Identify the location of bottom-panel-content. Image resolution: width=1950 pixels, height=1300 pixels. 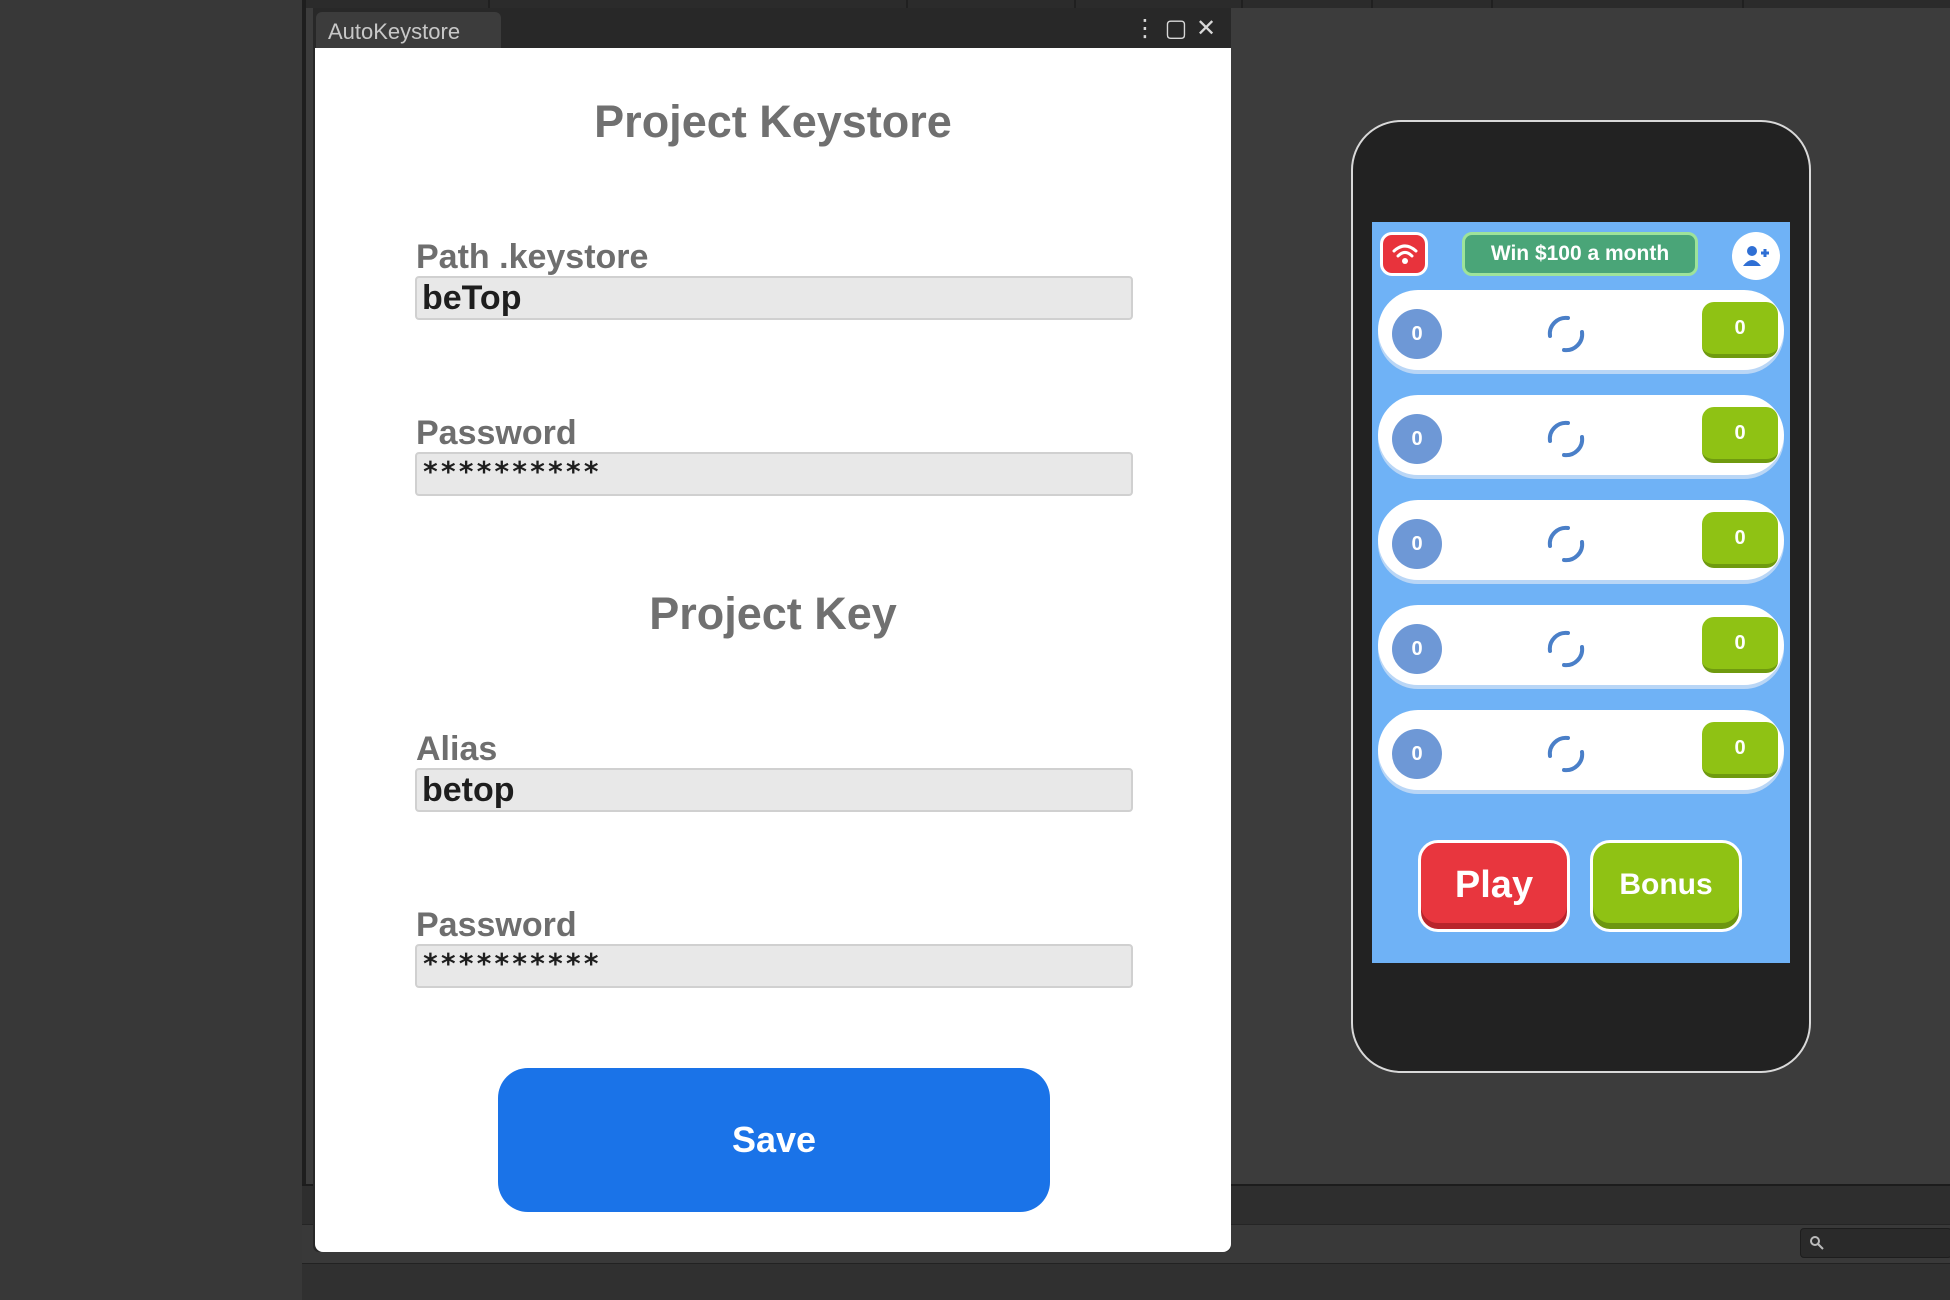
(1126, 1282).